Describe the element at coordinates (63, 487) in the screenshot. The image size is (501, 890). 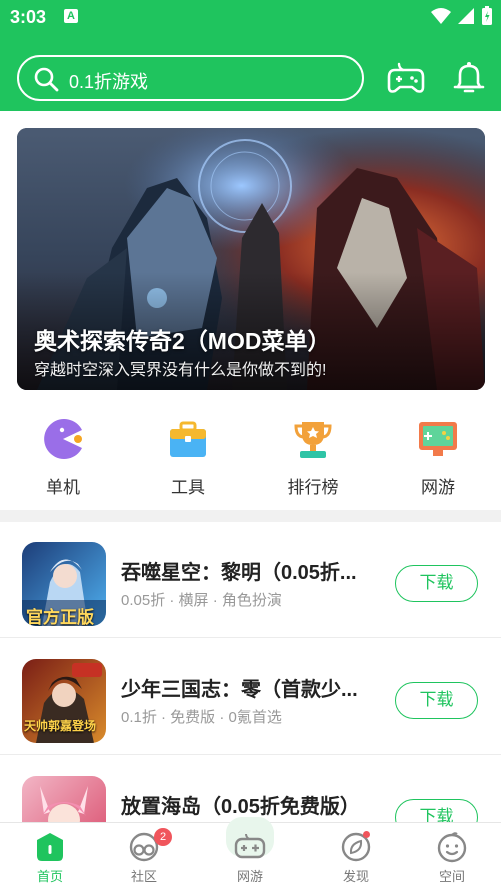
I see `category-label: 单机` at that location.